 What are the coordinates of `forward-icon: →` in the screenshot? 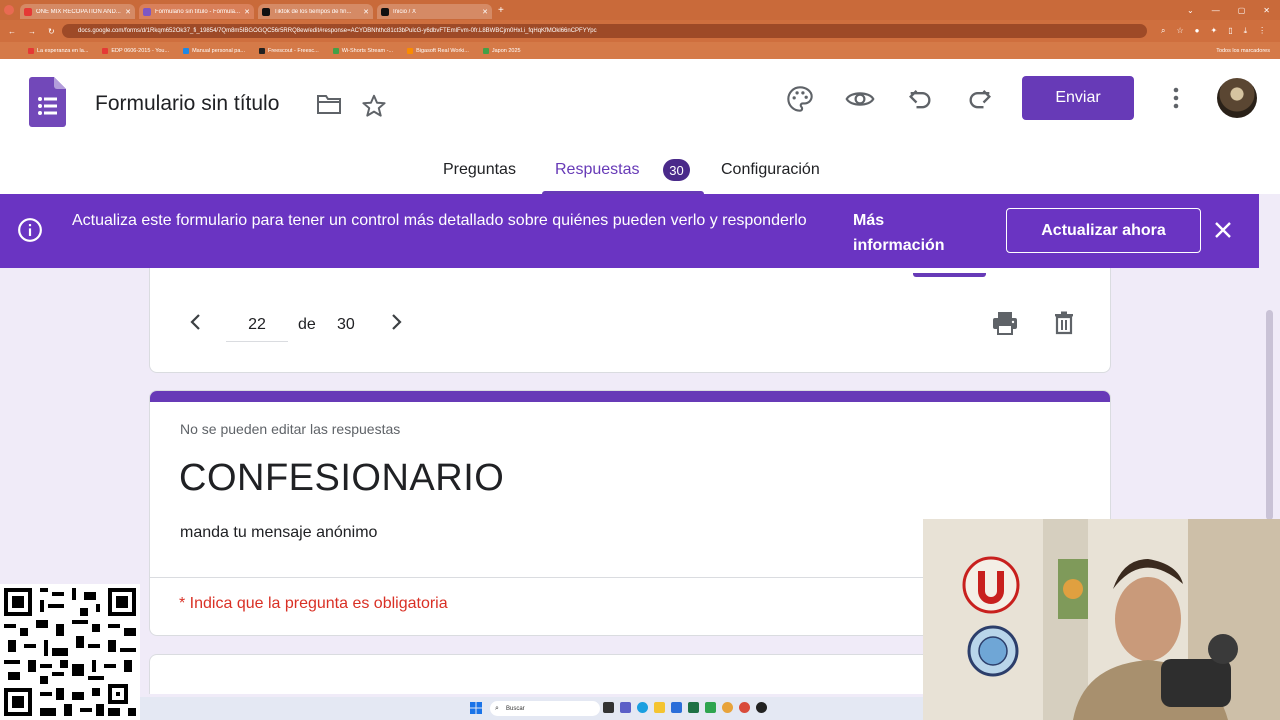 It's located at (32, 31).